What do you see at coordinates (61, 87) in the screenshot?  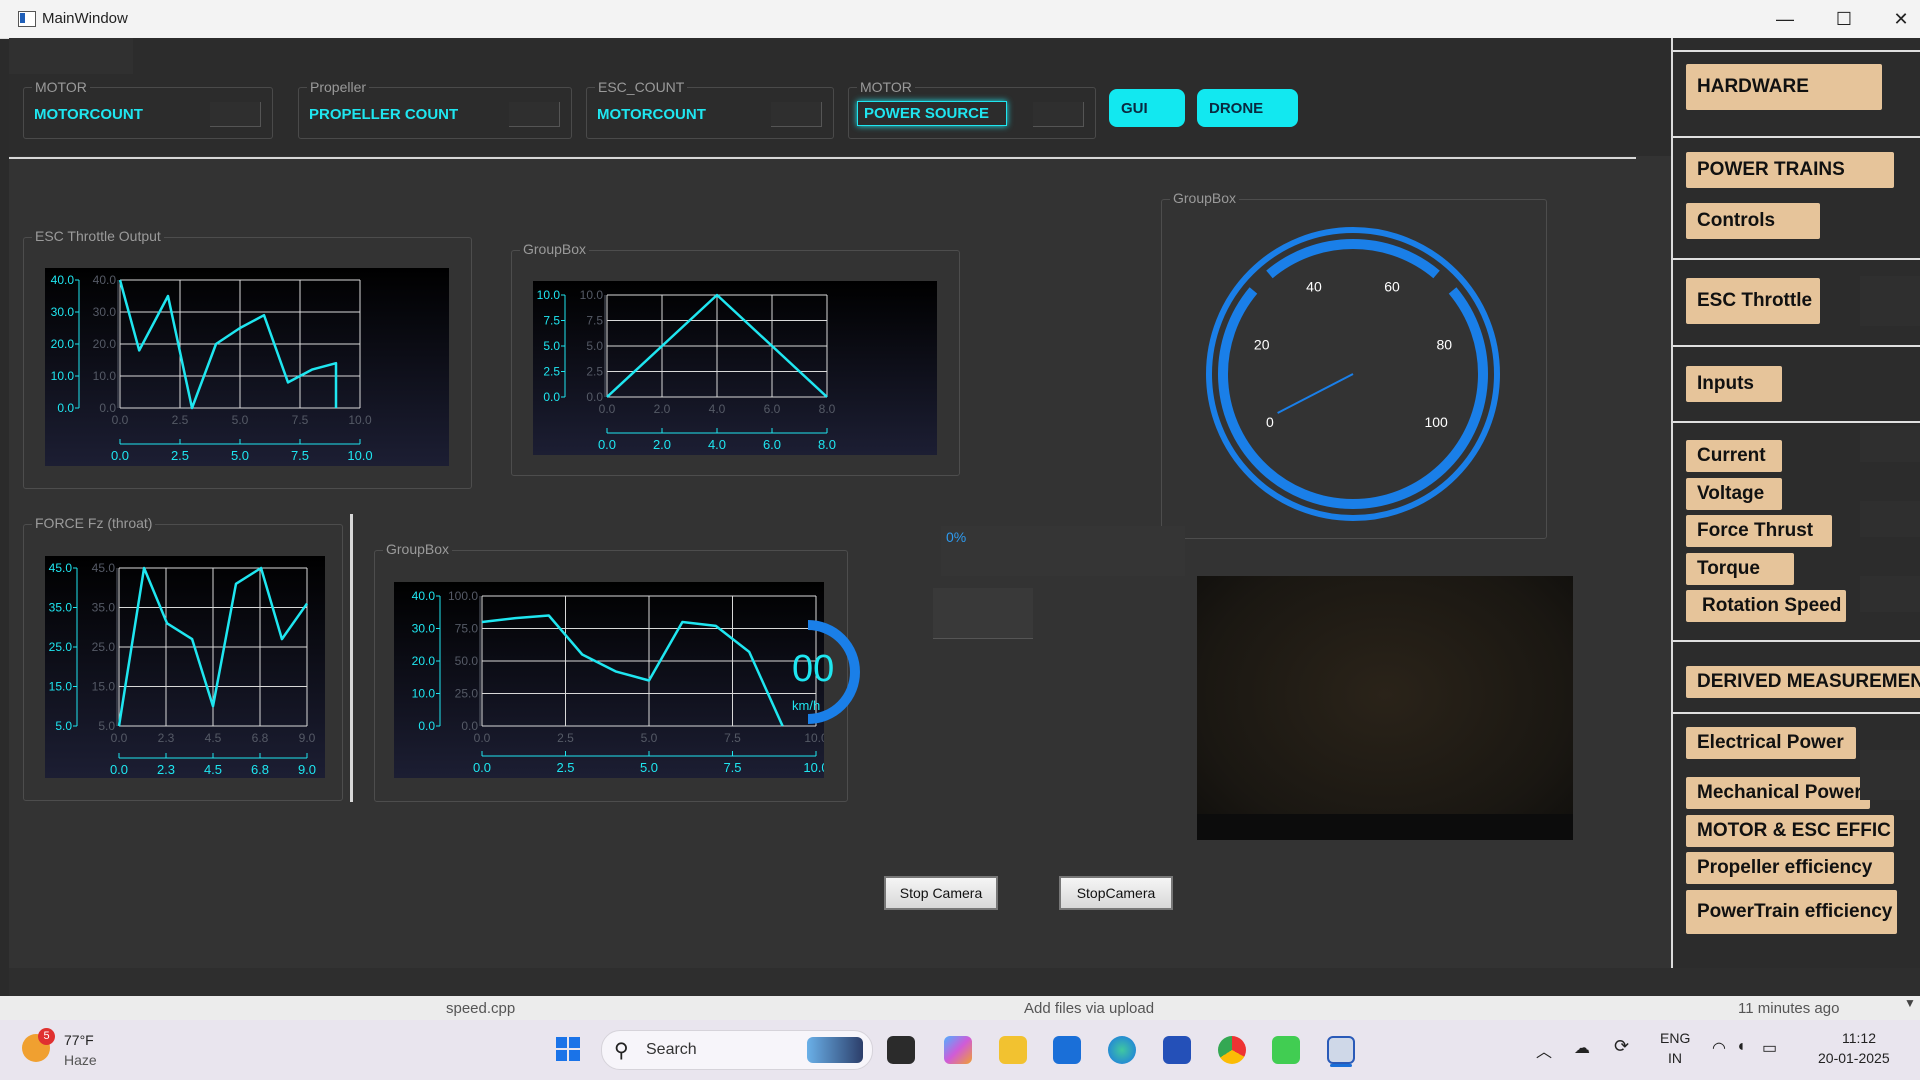 I see `motor-group-label: MOTOR` at bounding box center [61, 87].